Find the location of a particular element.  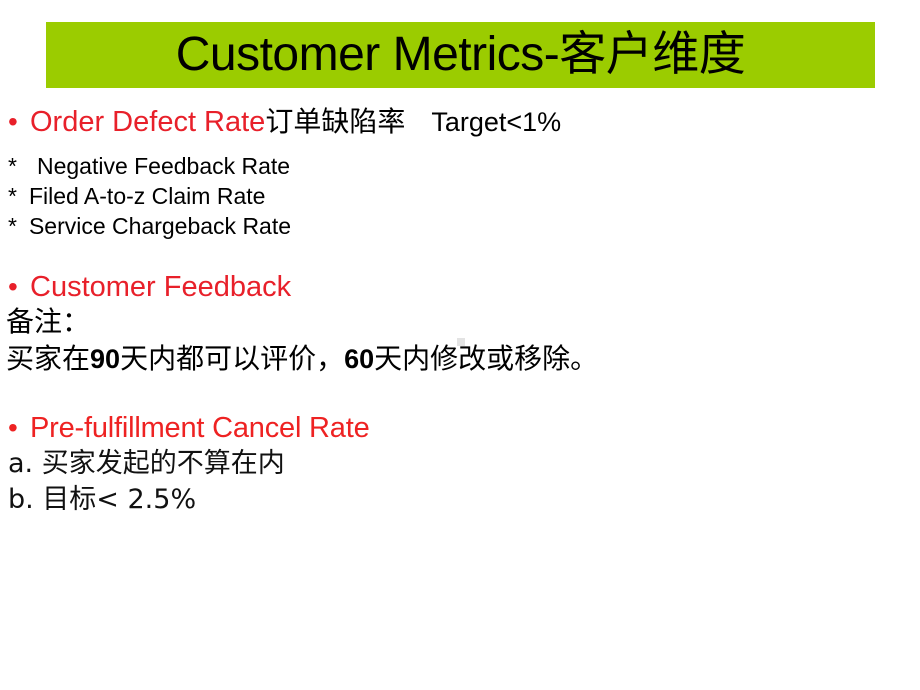

sub-item-negative-feedback-rate: * Negative Feedback Rate is located at coordinates (460, 166).